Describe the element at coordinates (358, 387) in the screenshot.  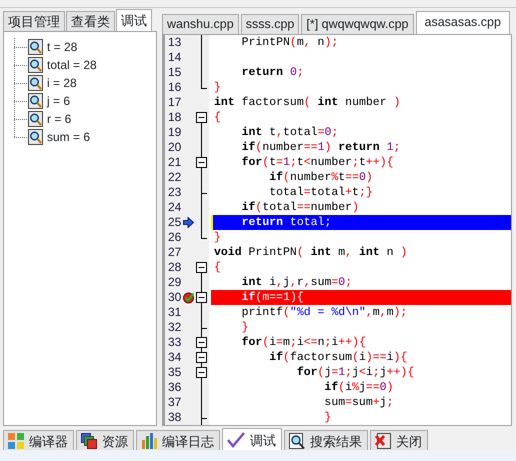
I see `code-line: if(i%j==0)` at that location.